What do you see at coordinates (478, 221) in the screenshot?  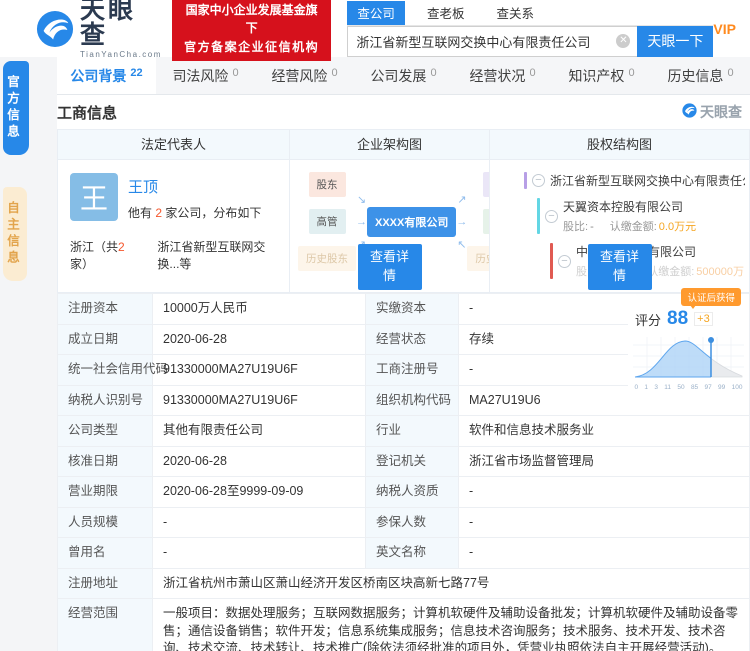 I see `org-right-stack: 对外投资分支机构历史法定代表人` at bounding box center [478, 221].